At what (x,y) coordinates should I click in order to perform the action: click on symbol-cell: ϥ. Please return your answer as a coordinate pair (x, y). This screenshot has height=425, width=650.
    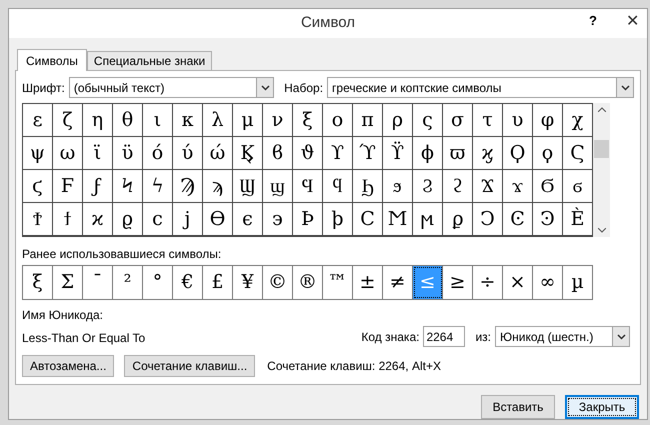
    Looking at the image, I should click on (338, 186).